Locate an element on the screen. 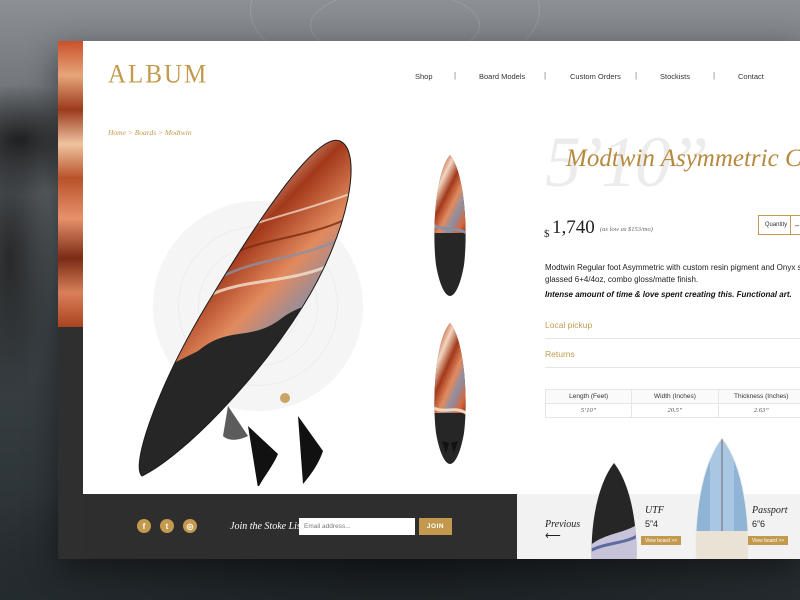  instagram-icon: ◎ is located at coordinates (190, 526).